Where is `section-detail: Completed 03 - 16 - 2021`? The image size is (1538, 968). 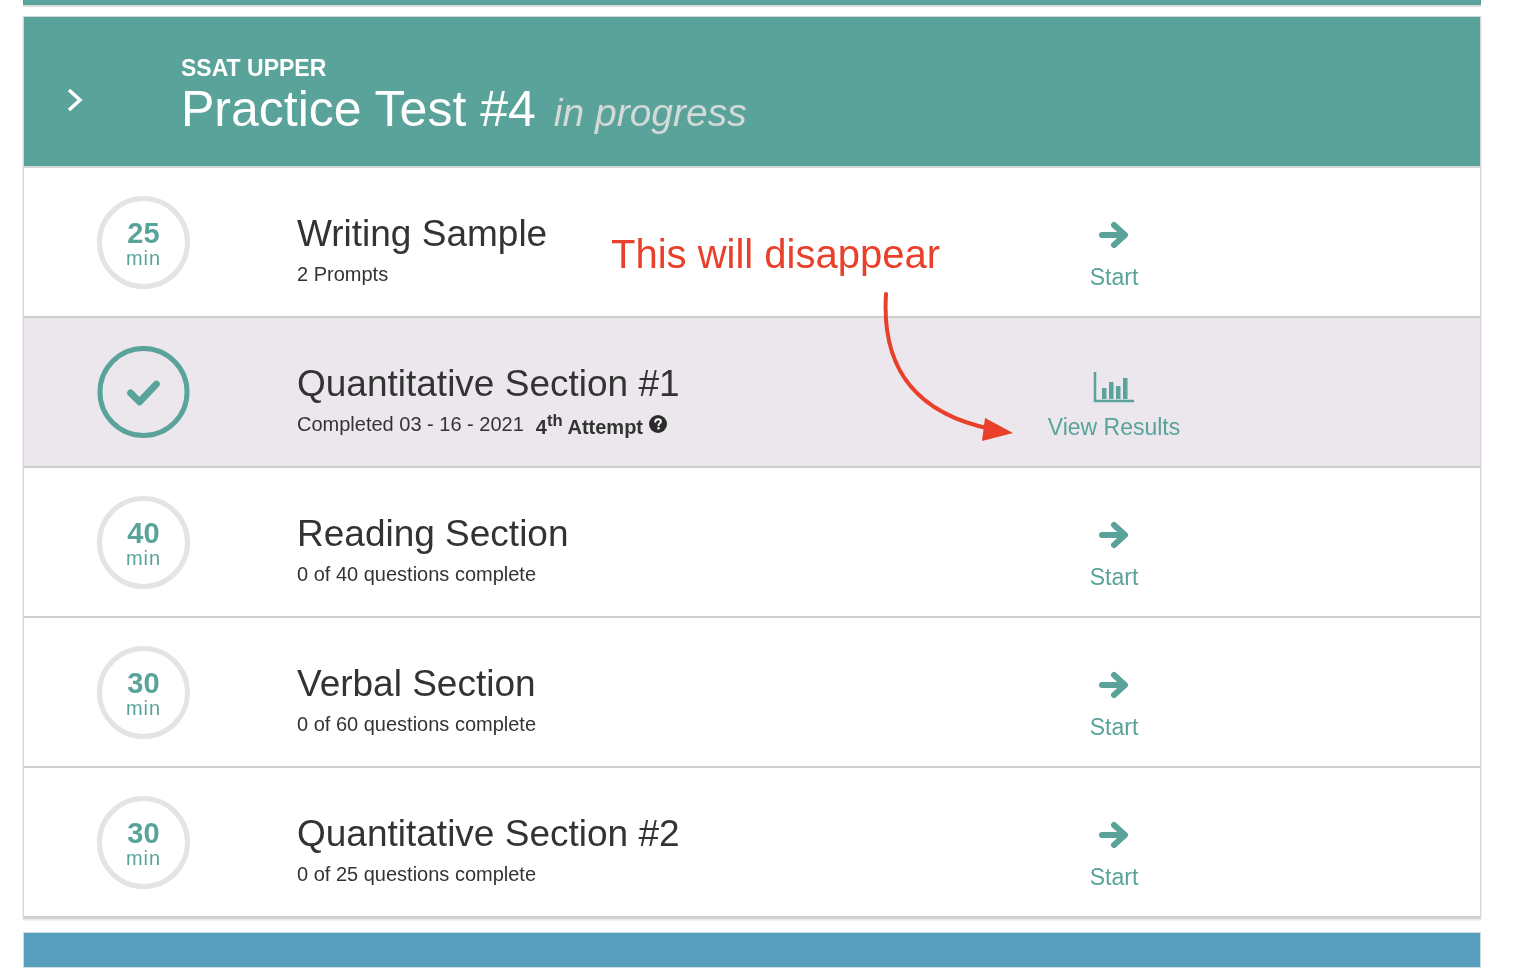 section-detail: Completed 03 - 16 - 2021 is located at coordinates (410, 424).